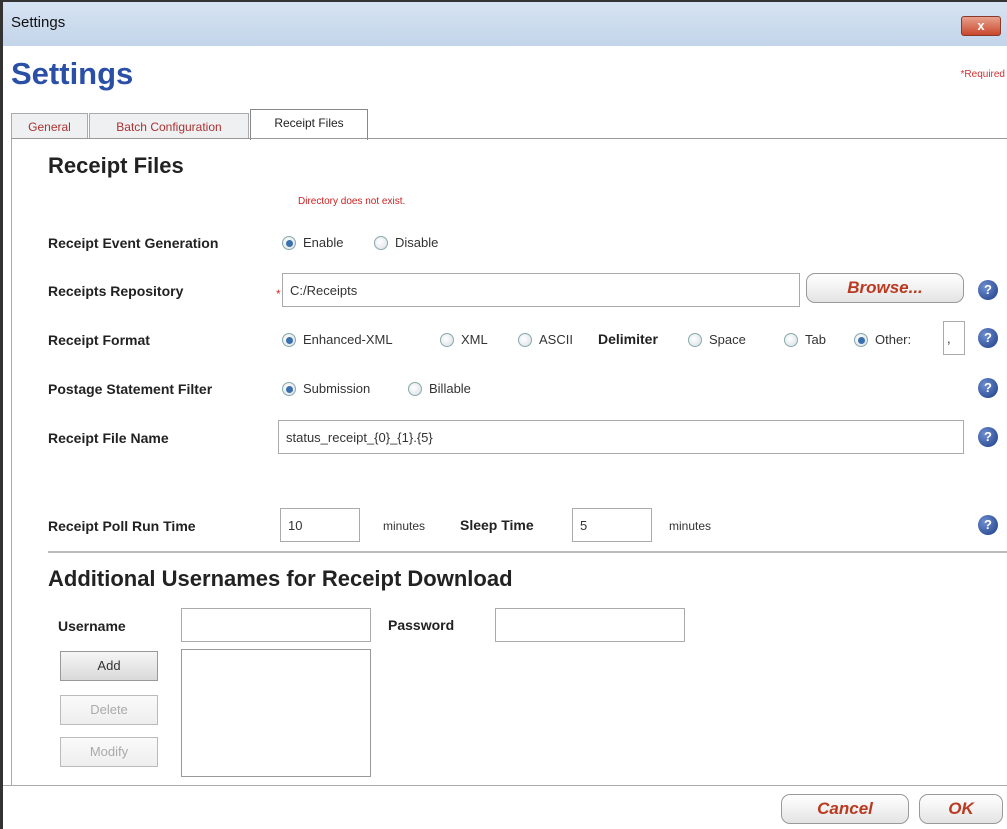 The width and height of the screenshot is (1007, 829). I want to click on disable-radio, so click(381, 243).